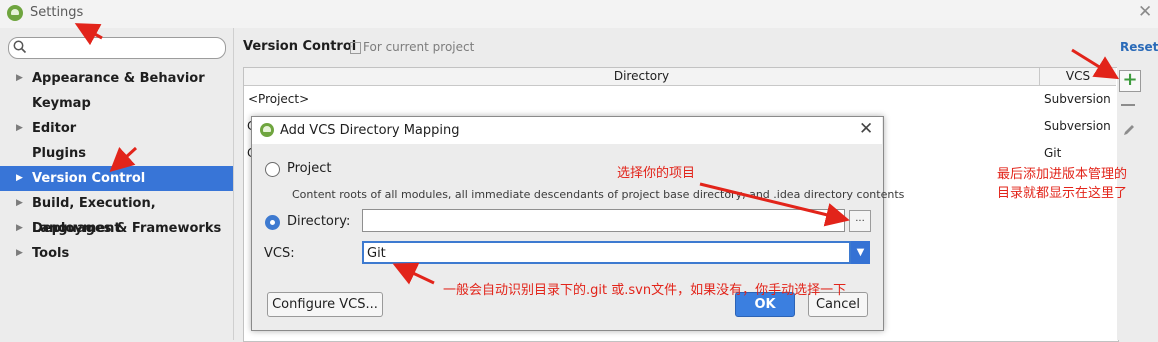 This screenshot has width=1158, height=342. I want to click on add-icon: +, so click(1130, 81).